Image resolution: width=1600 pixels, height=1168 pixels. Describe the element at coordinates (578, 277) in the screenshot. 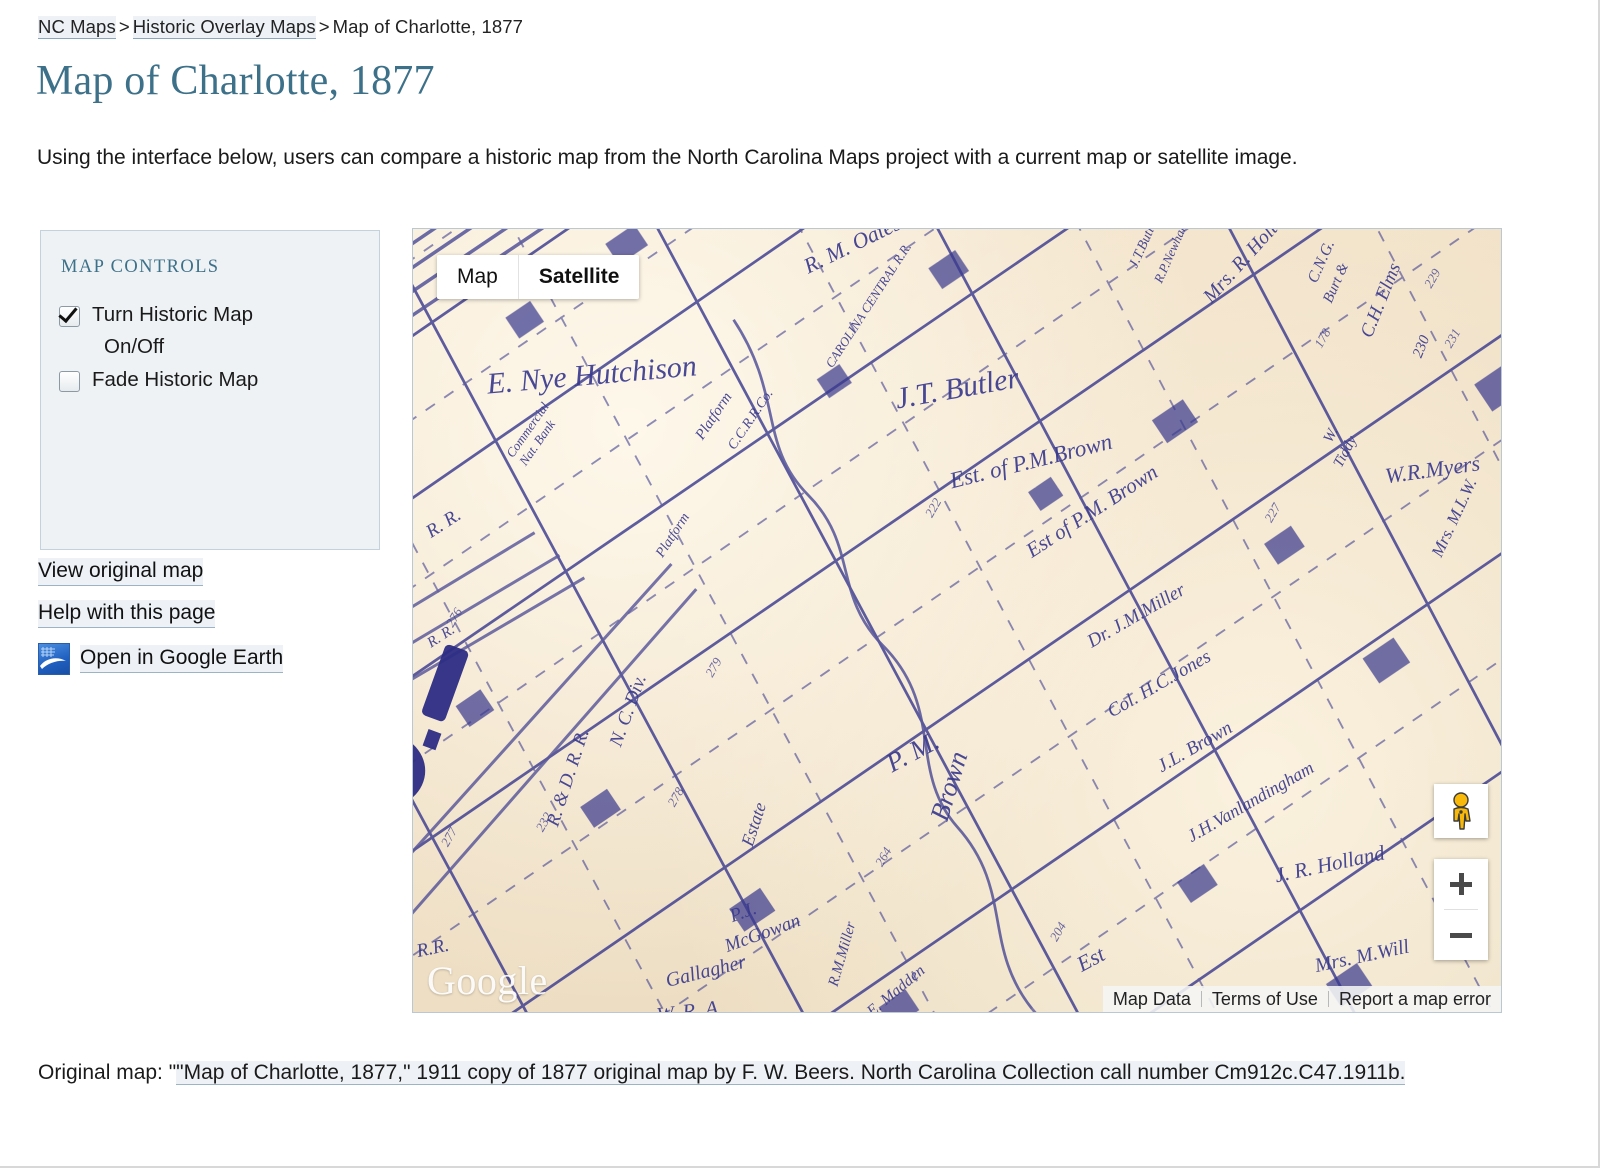

I see `map-type-button-satellite: Satellite` at that location.